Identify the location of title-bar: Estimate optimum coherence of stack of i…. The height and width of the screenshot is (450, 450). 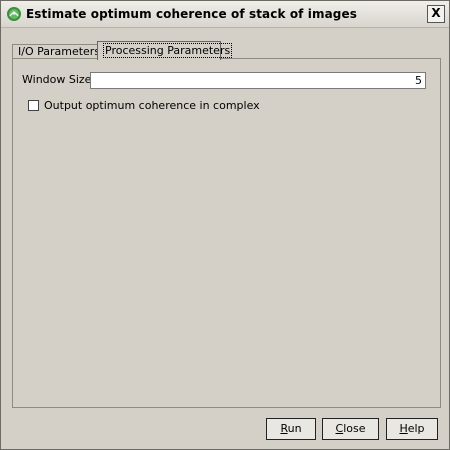
(225, 14).